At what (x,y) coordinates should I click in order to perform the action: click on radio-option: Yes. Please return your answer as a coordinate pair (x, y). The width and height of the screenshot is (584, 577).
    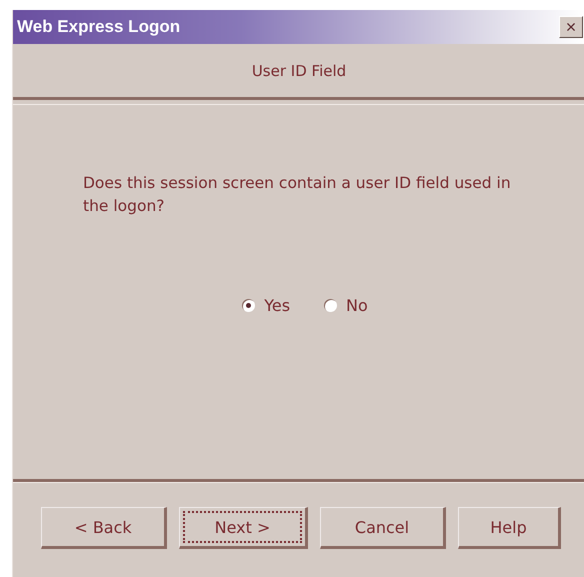
    Looking at the image, I should click on (266, 305).